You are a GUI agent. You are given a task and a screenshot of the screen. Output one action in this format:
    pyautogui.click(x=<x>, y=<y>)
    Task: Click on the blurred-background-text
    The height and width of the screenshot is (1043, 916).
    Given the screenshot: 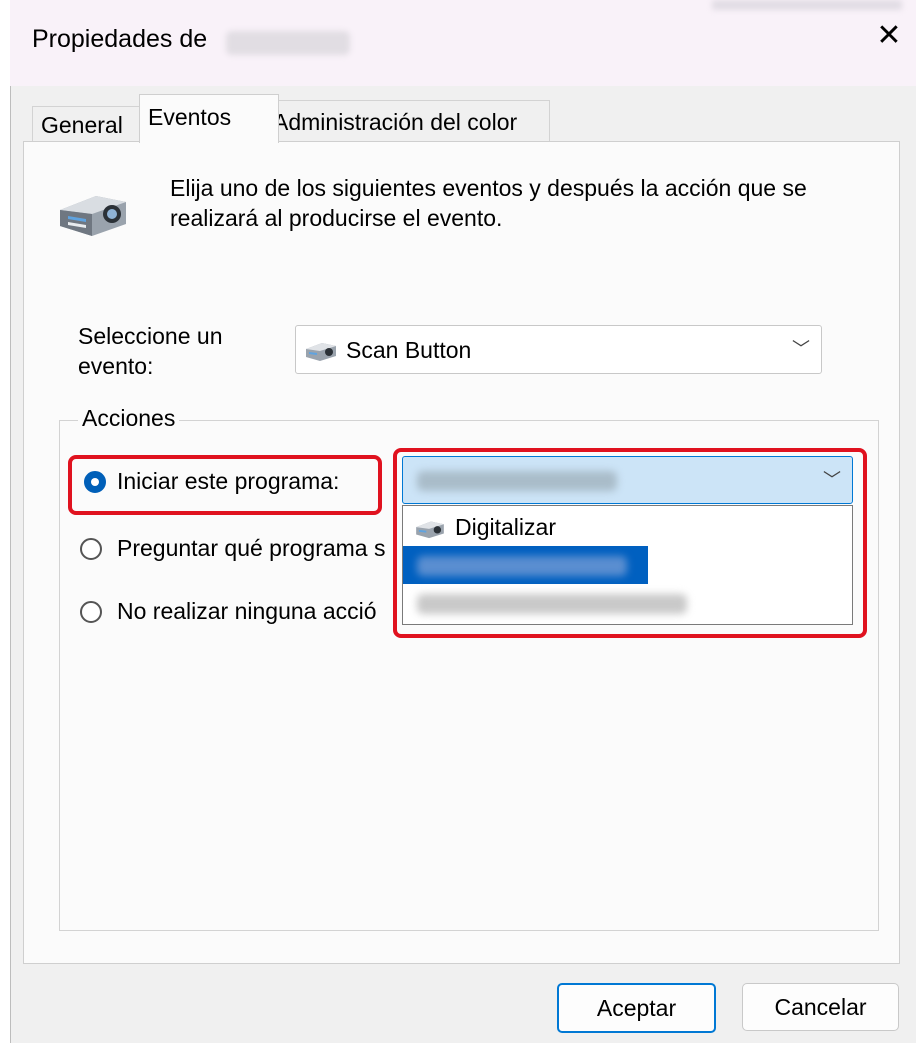 What is the action you would take?
    pyautogui.click(x=807, y=5)
    